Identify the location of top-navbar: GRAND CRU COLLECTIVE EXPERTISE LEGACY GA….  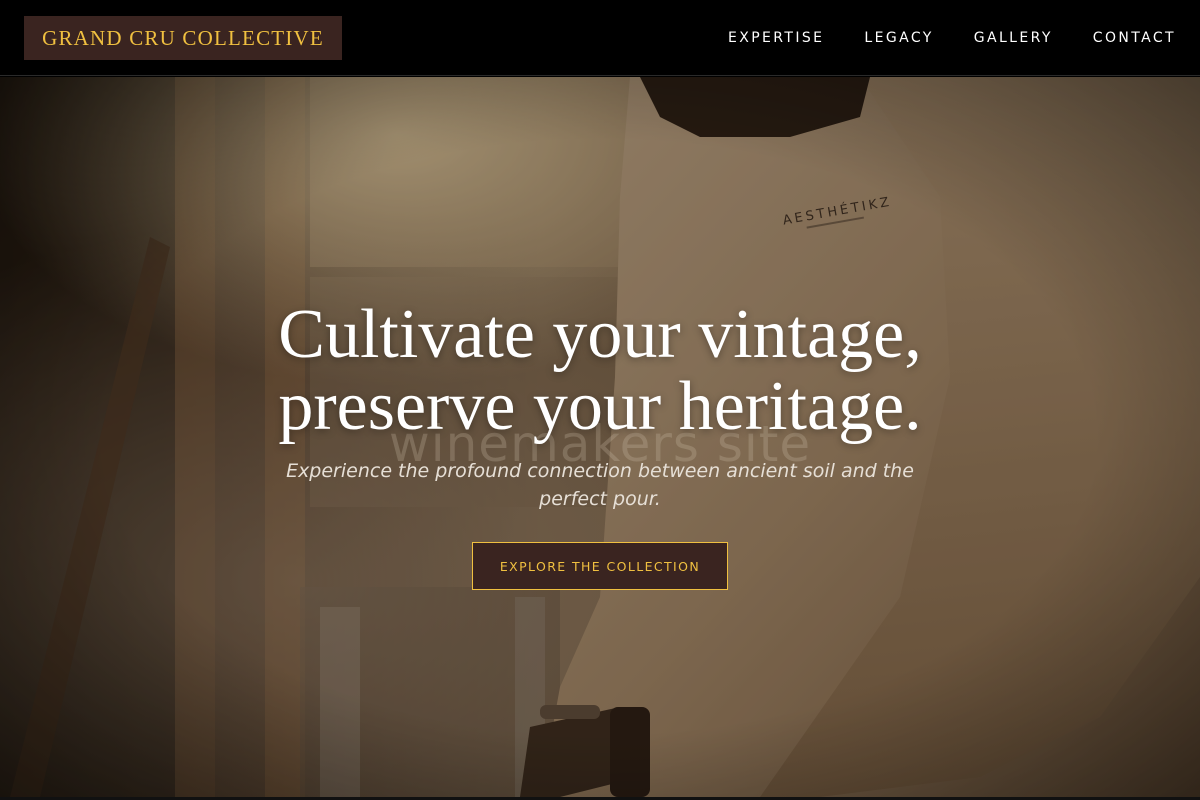
(600, 38).